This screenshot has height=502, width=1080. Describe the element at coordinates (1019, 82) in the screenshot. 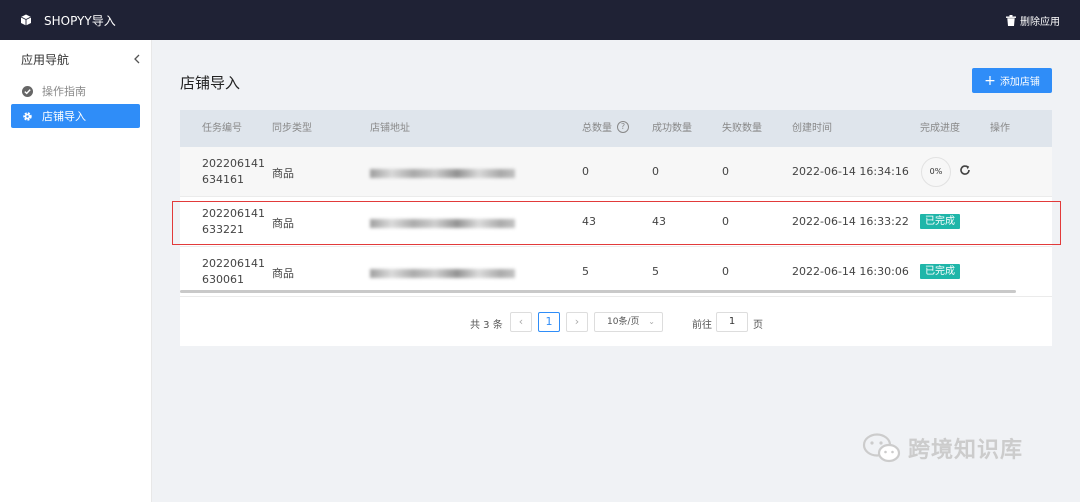

I see `add-store-label: 添加店铺` at that location.